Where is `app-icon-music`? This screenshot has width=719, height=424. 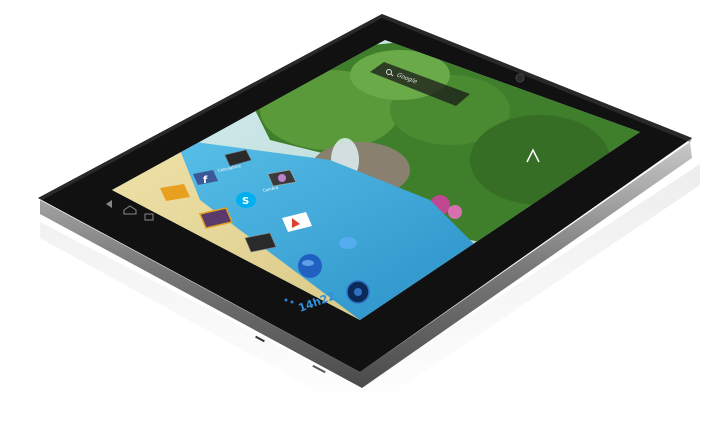 app-icon-music is located at coordinates (358, 292).